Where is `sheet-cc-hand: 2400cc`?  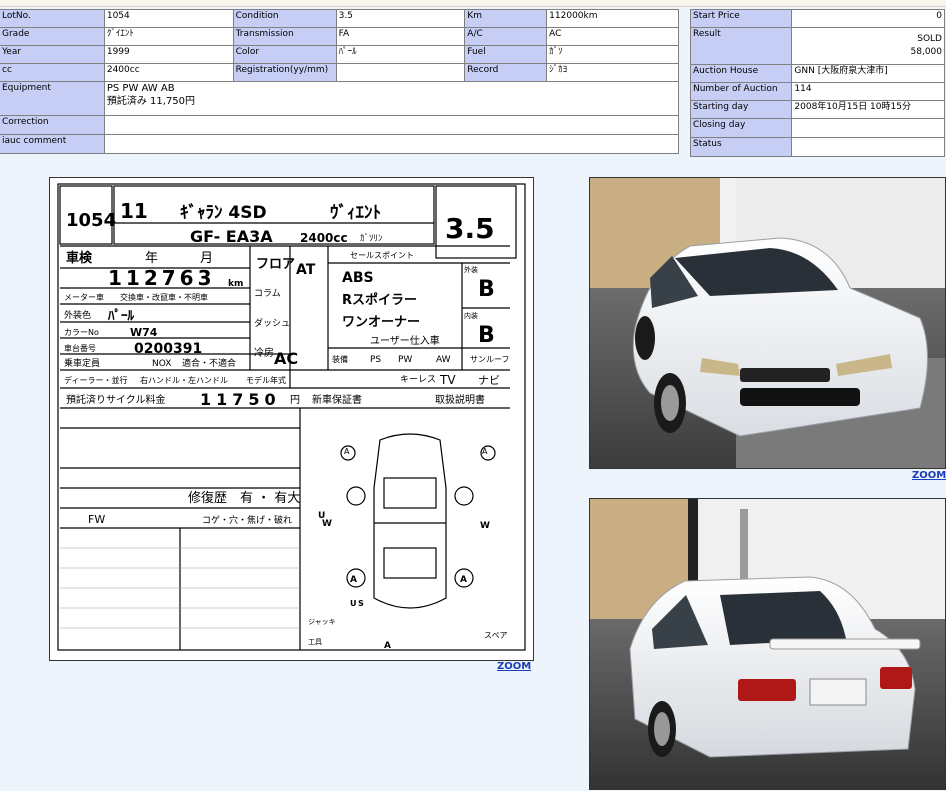
sheet-cc-hand: 2400cc is located at coordinates (324, 238).